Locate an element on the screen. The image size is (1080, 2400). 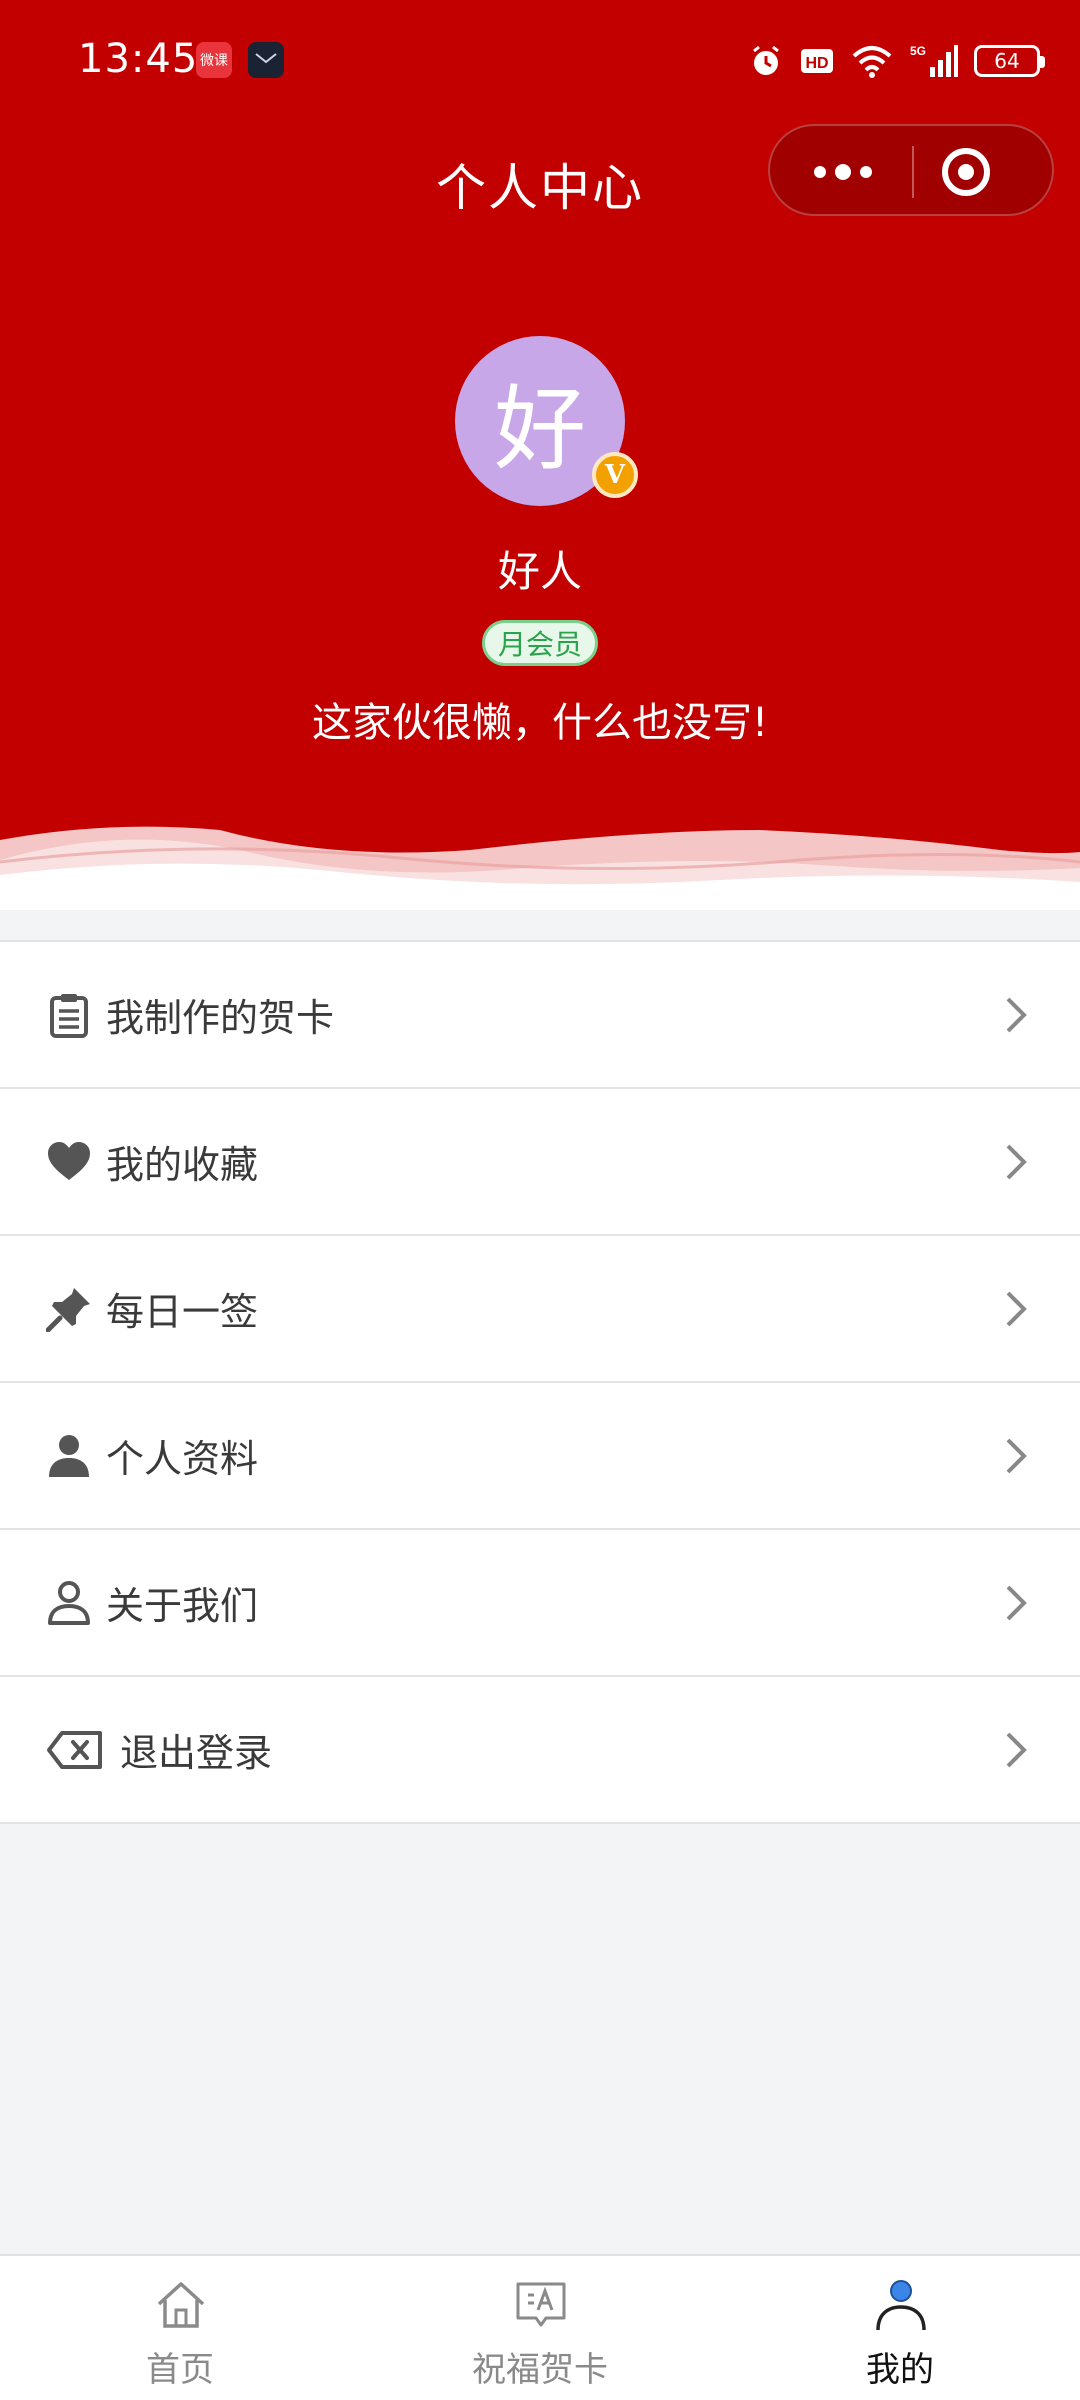
alarm-icon is located at coordinates (766, 60).